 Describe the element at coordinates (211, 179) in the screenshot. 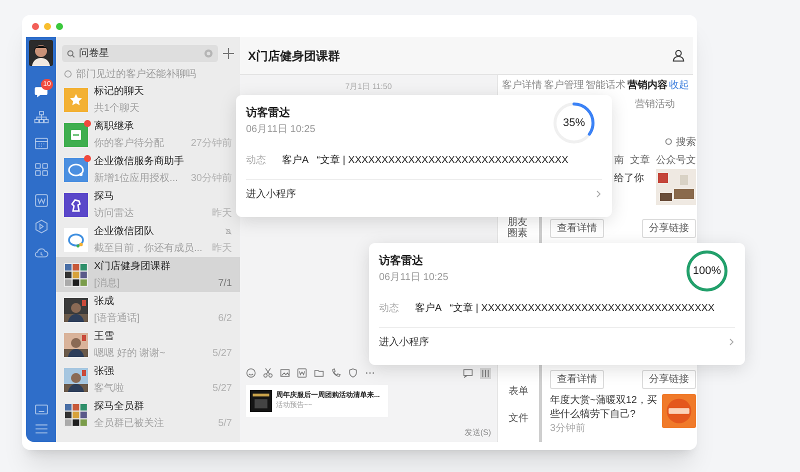

I see `chat-time: 30分钟前` at that location.